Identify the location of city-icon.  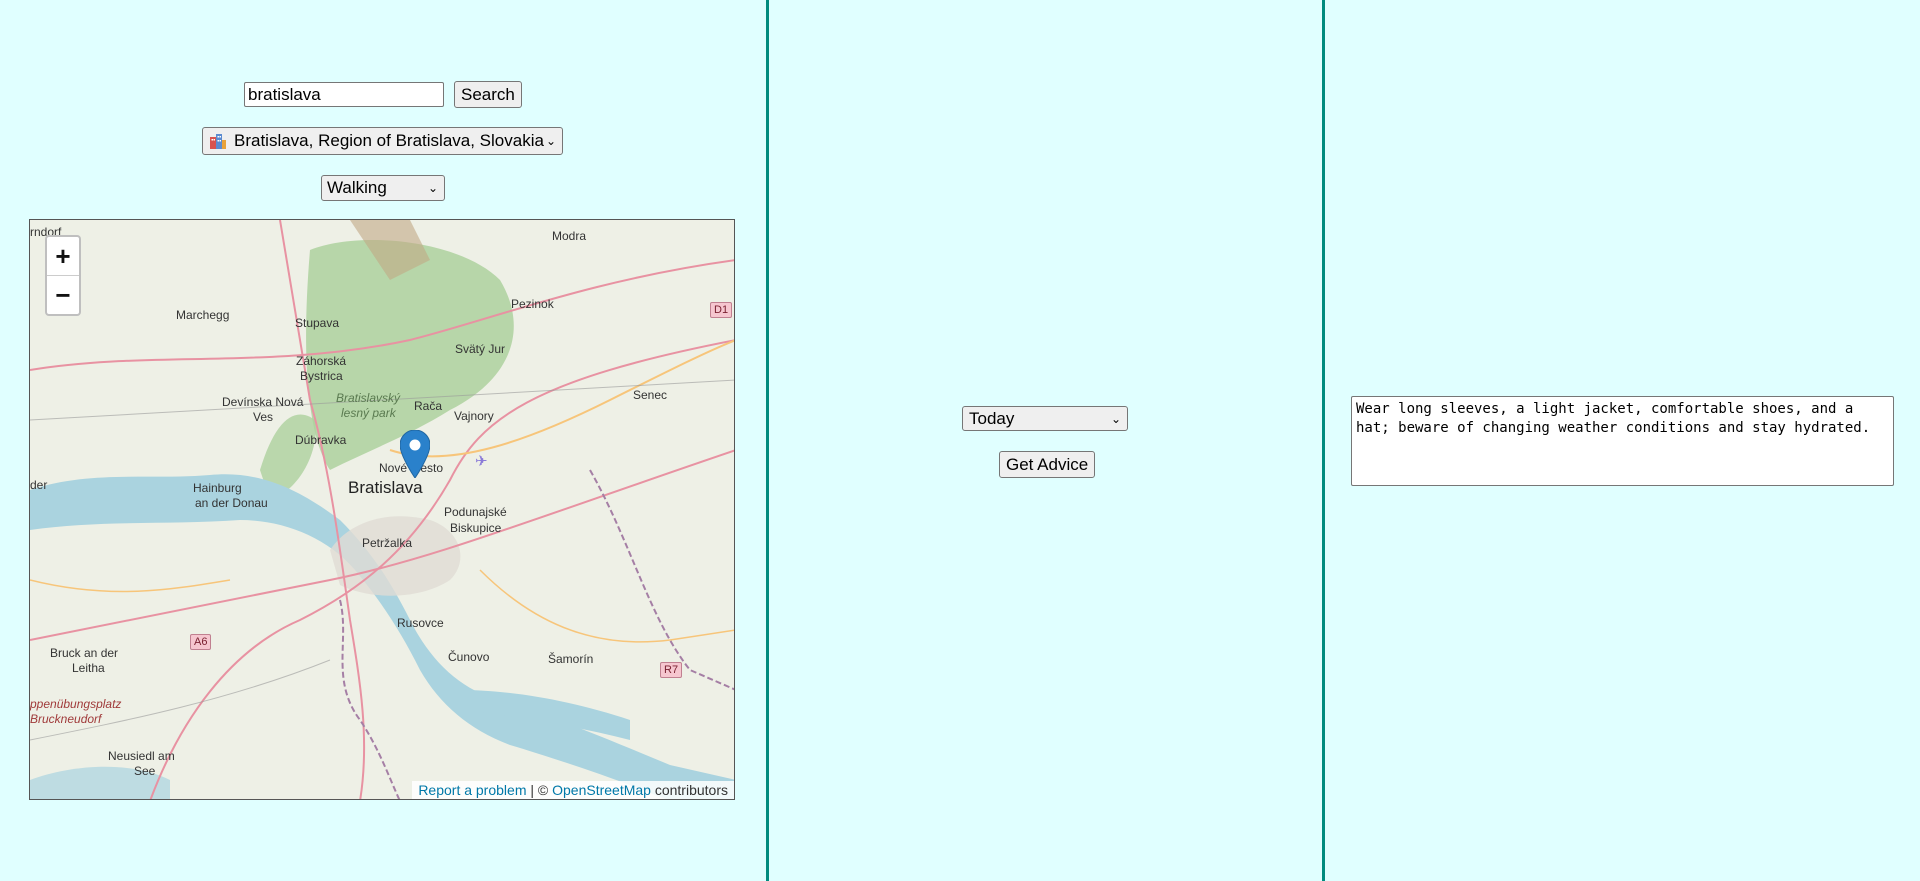
(218, 141).